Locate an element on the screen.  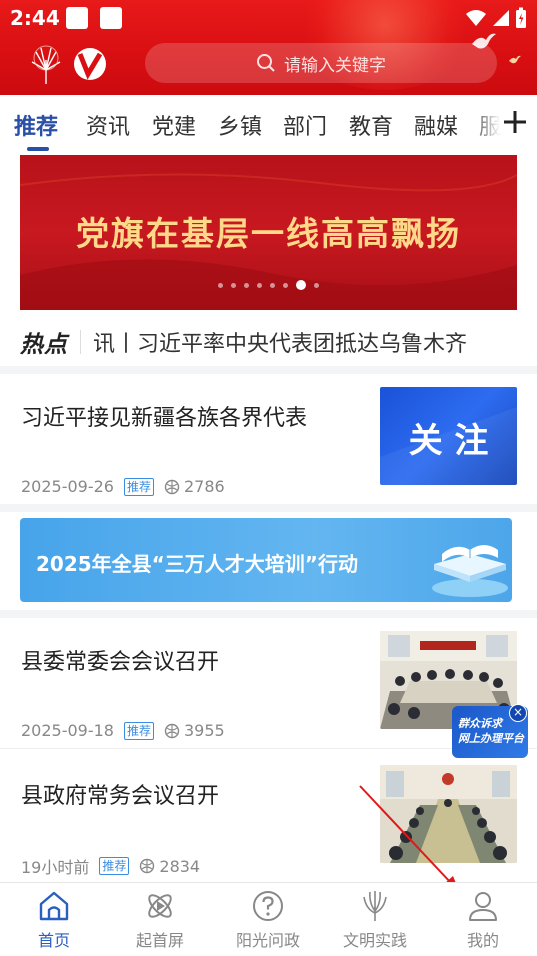
carousel-dots is located at coordinates (268, 285).